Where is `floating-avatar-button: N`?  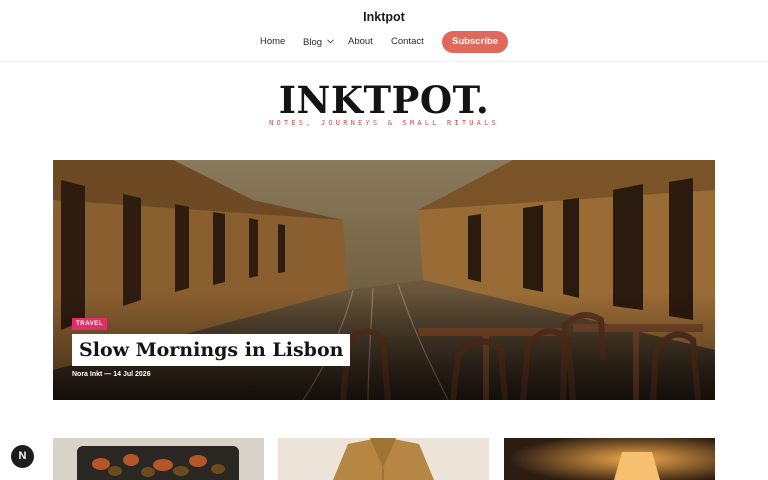 floating-avatar-button: N is located at coordinates (22, 456).